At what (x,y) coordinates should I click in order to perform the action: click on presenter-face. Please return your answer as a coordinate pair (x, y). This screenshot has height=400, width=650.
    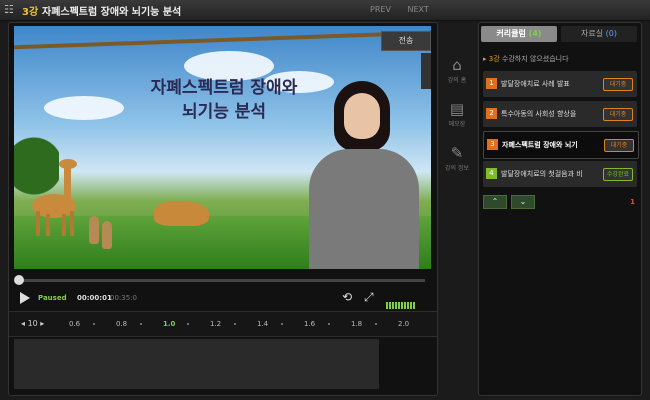
    Looking at the image, I should click on (362, 116).